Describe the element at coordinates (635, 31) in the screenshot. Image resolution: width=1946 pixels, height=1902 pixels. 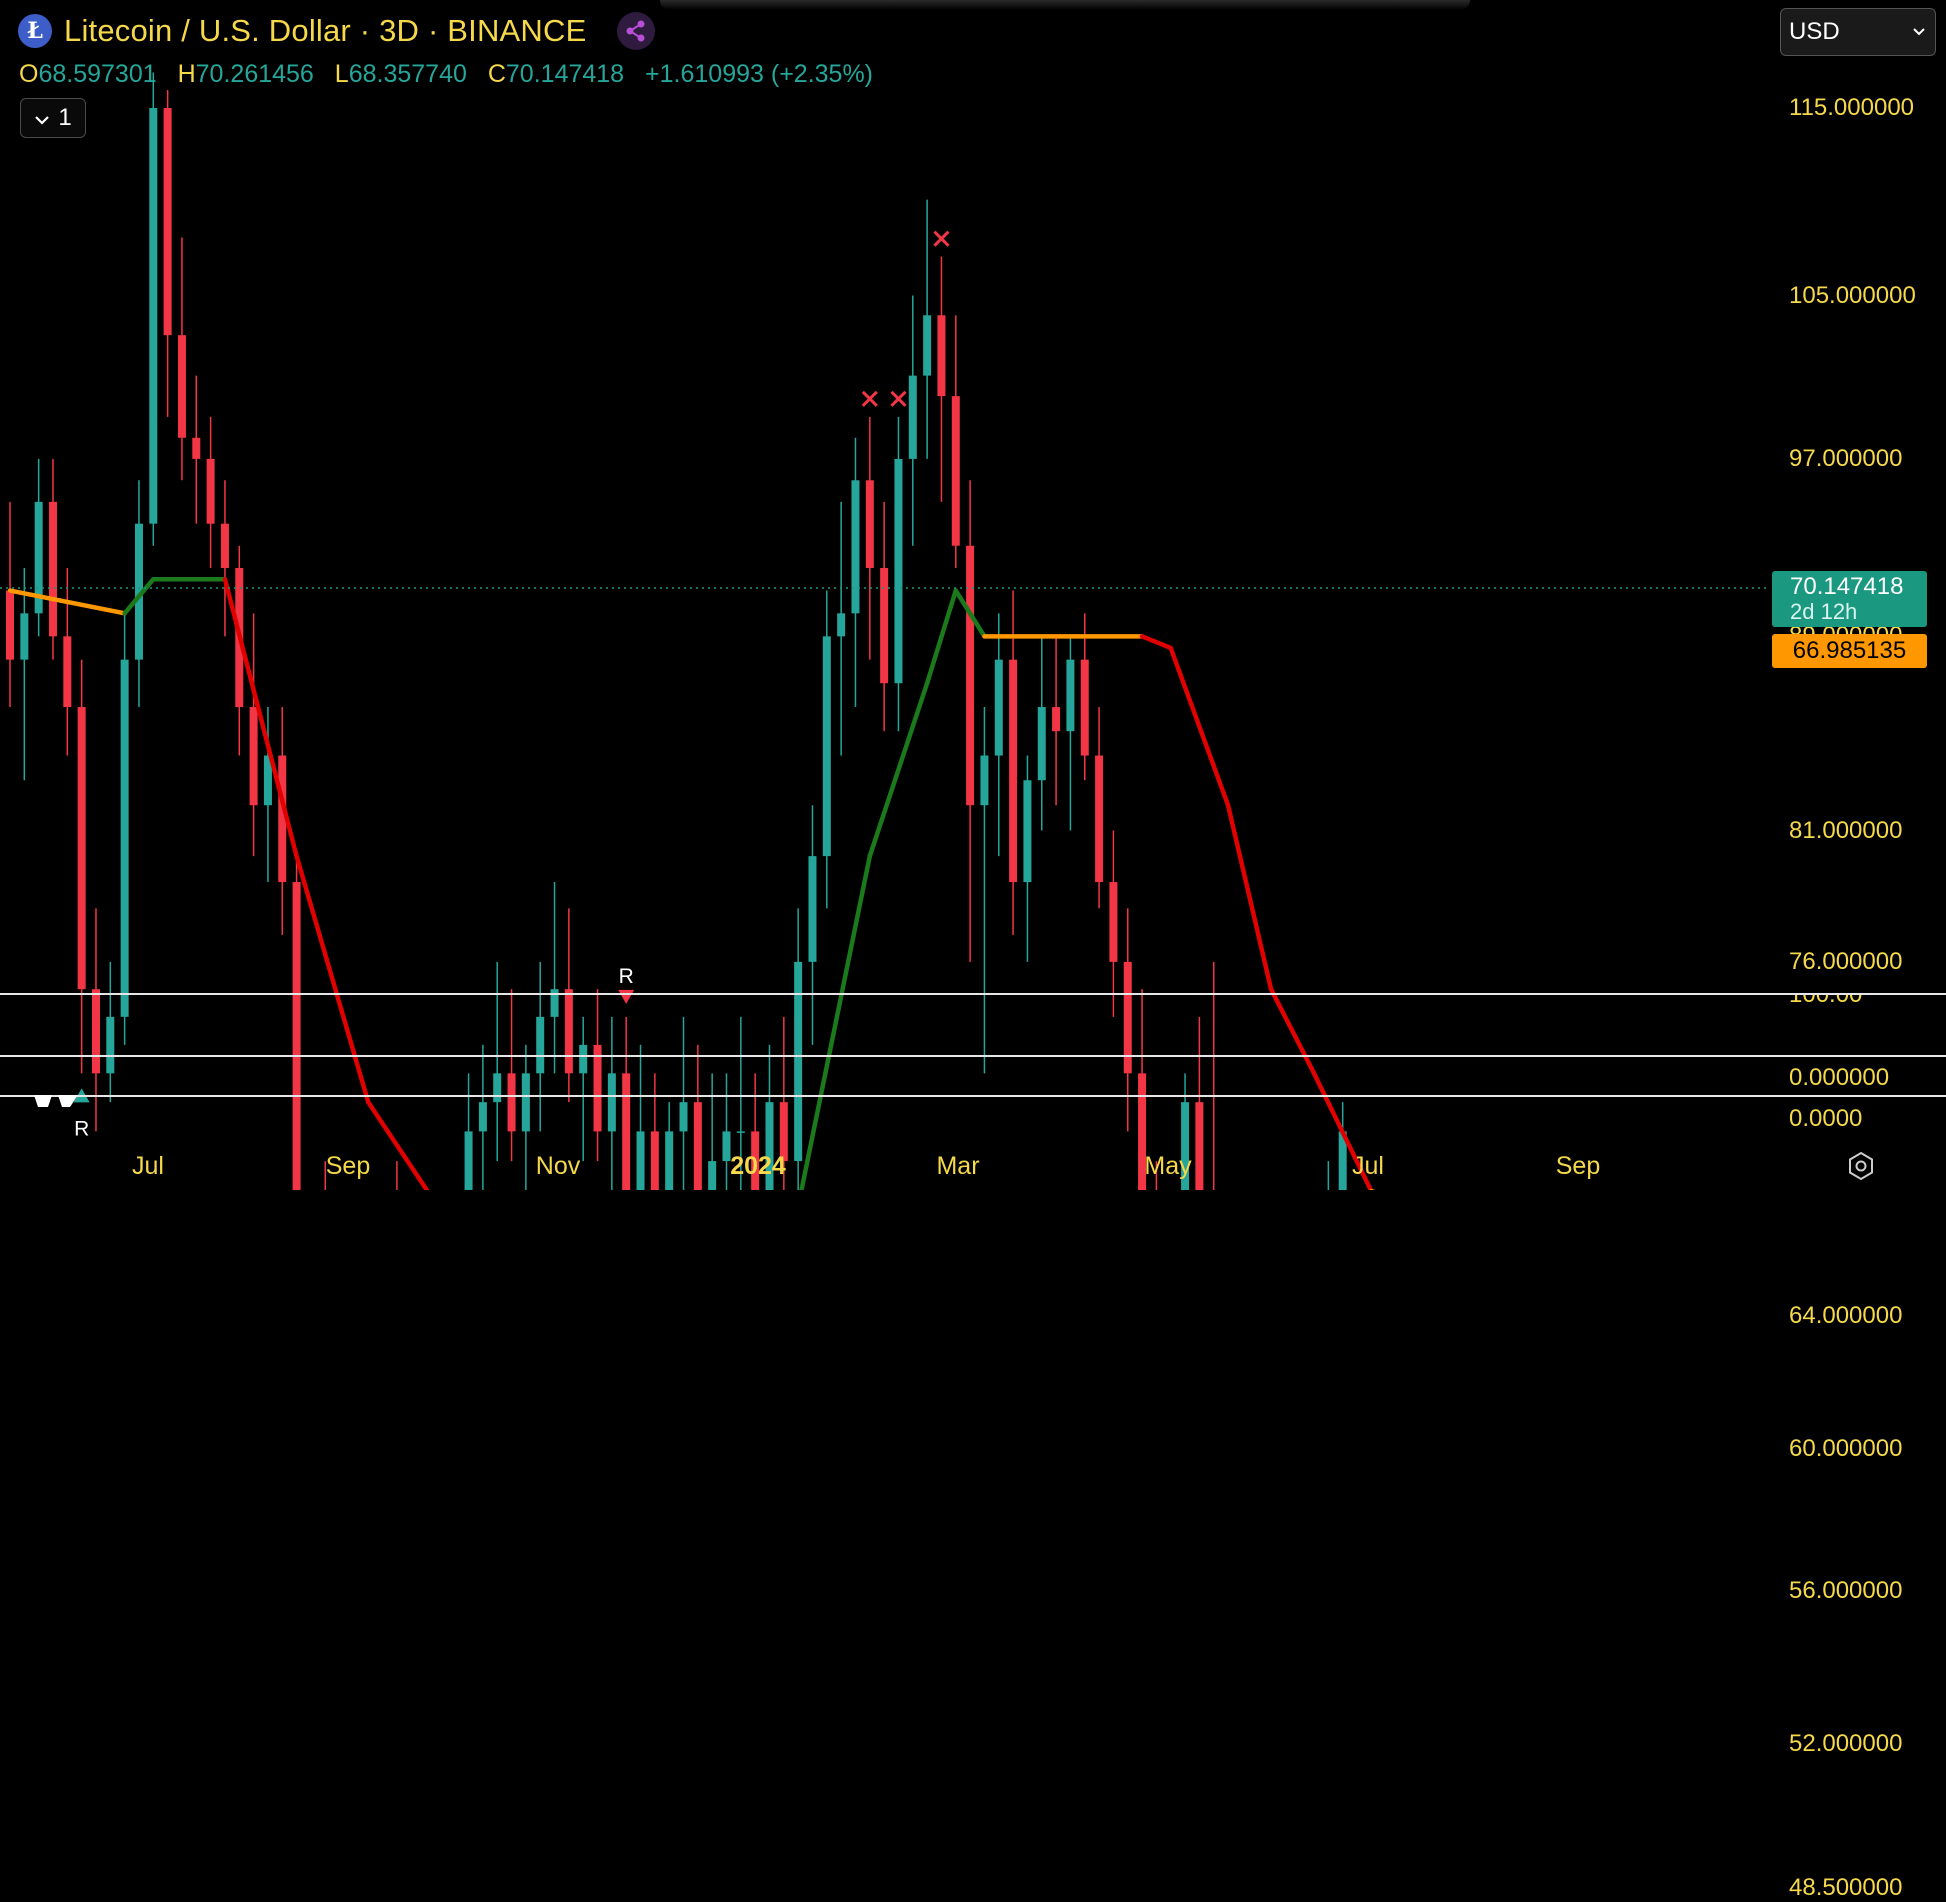
I see `share-nodes-icon` at that location.